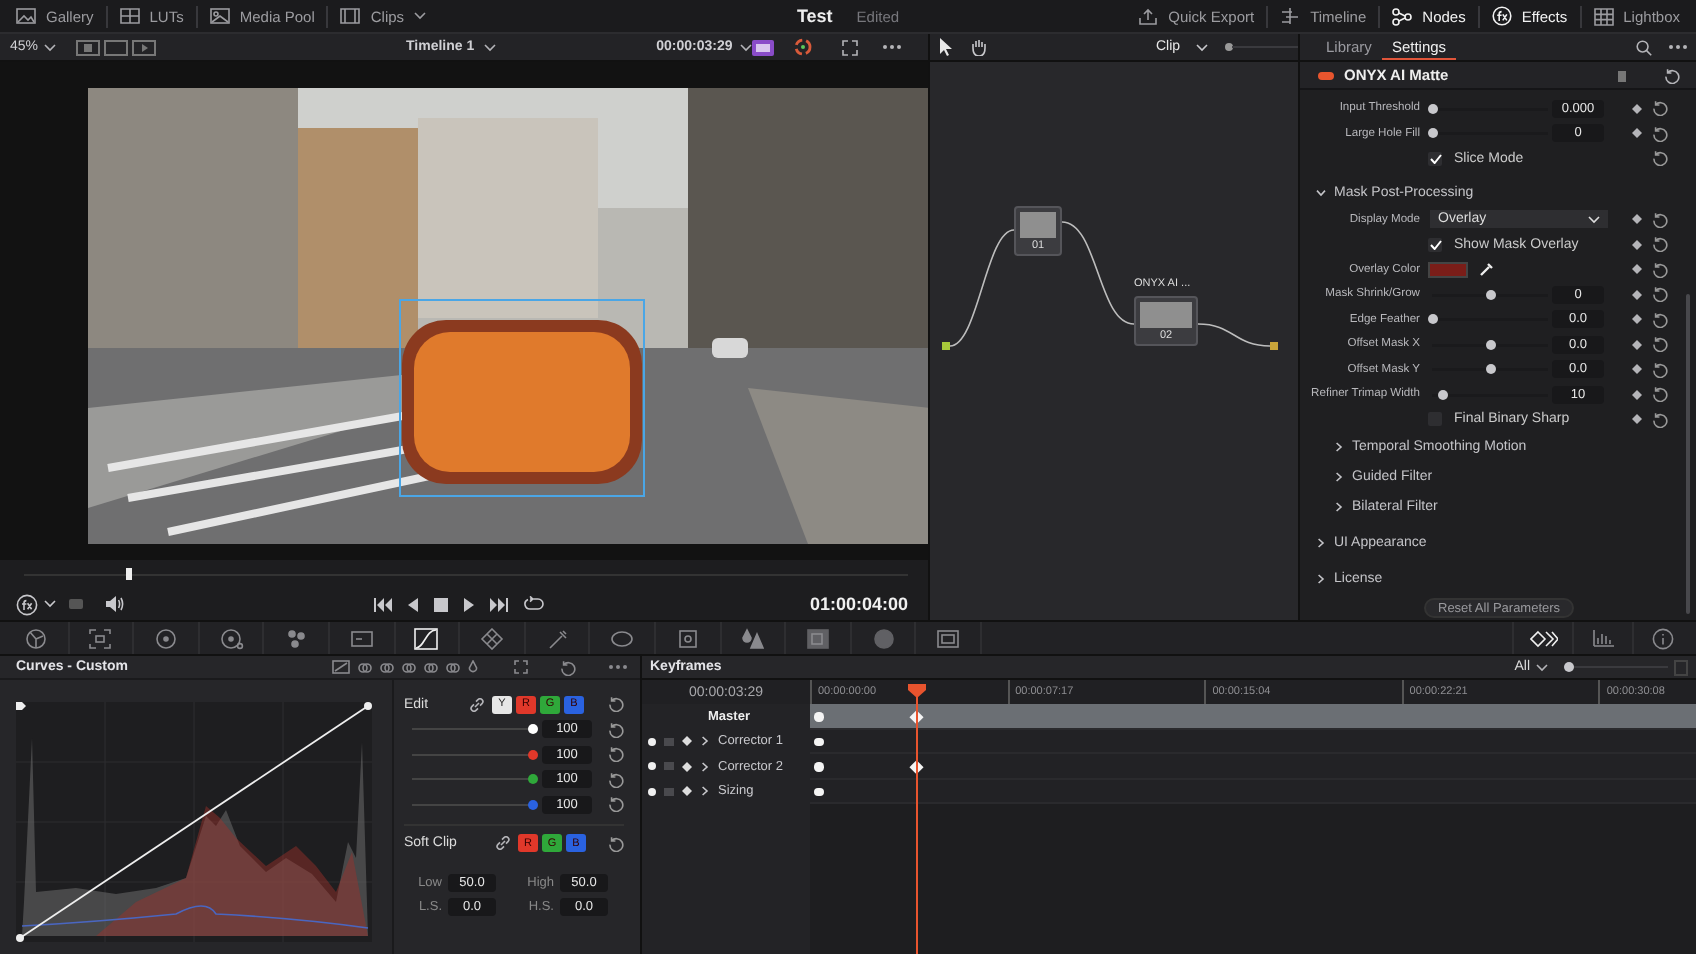  I want to click on sphere-icon, so click(883, 638).